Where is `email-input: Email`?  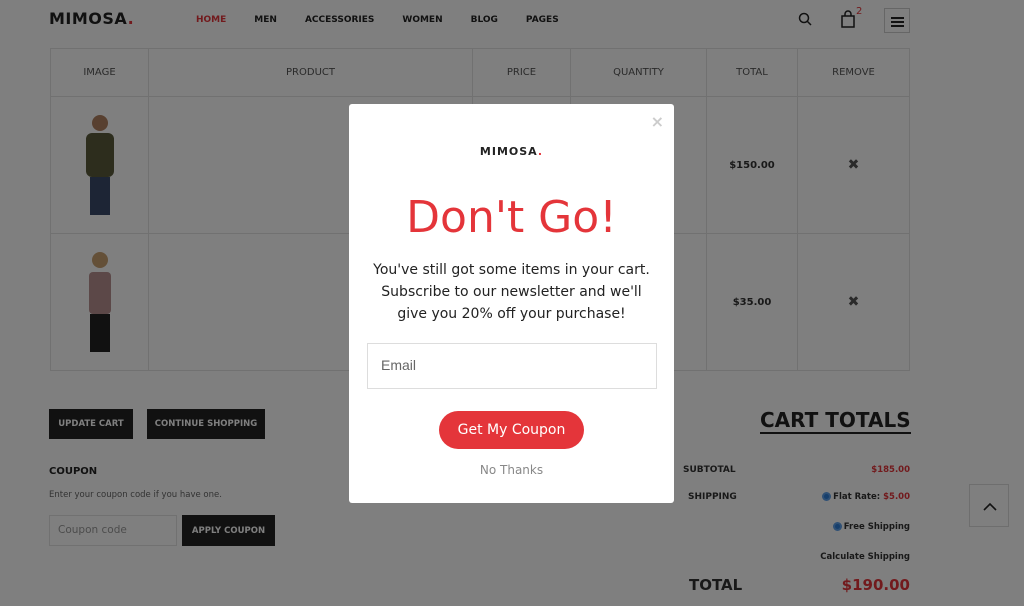 email-input: Email is located at coordinates (512, 366).